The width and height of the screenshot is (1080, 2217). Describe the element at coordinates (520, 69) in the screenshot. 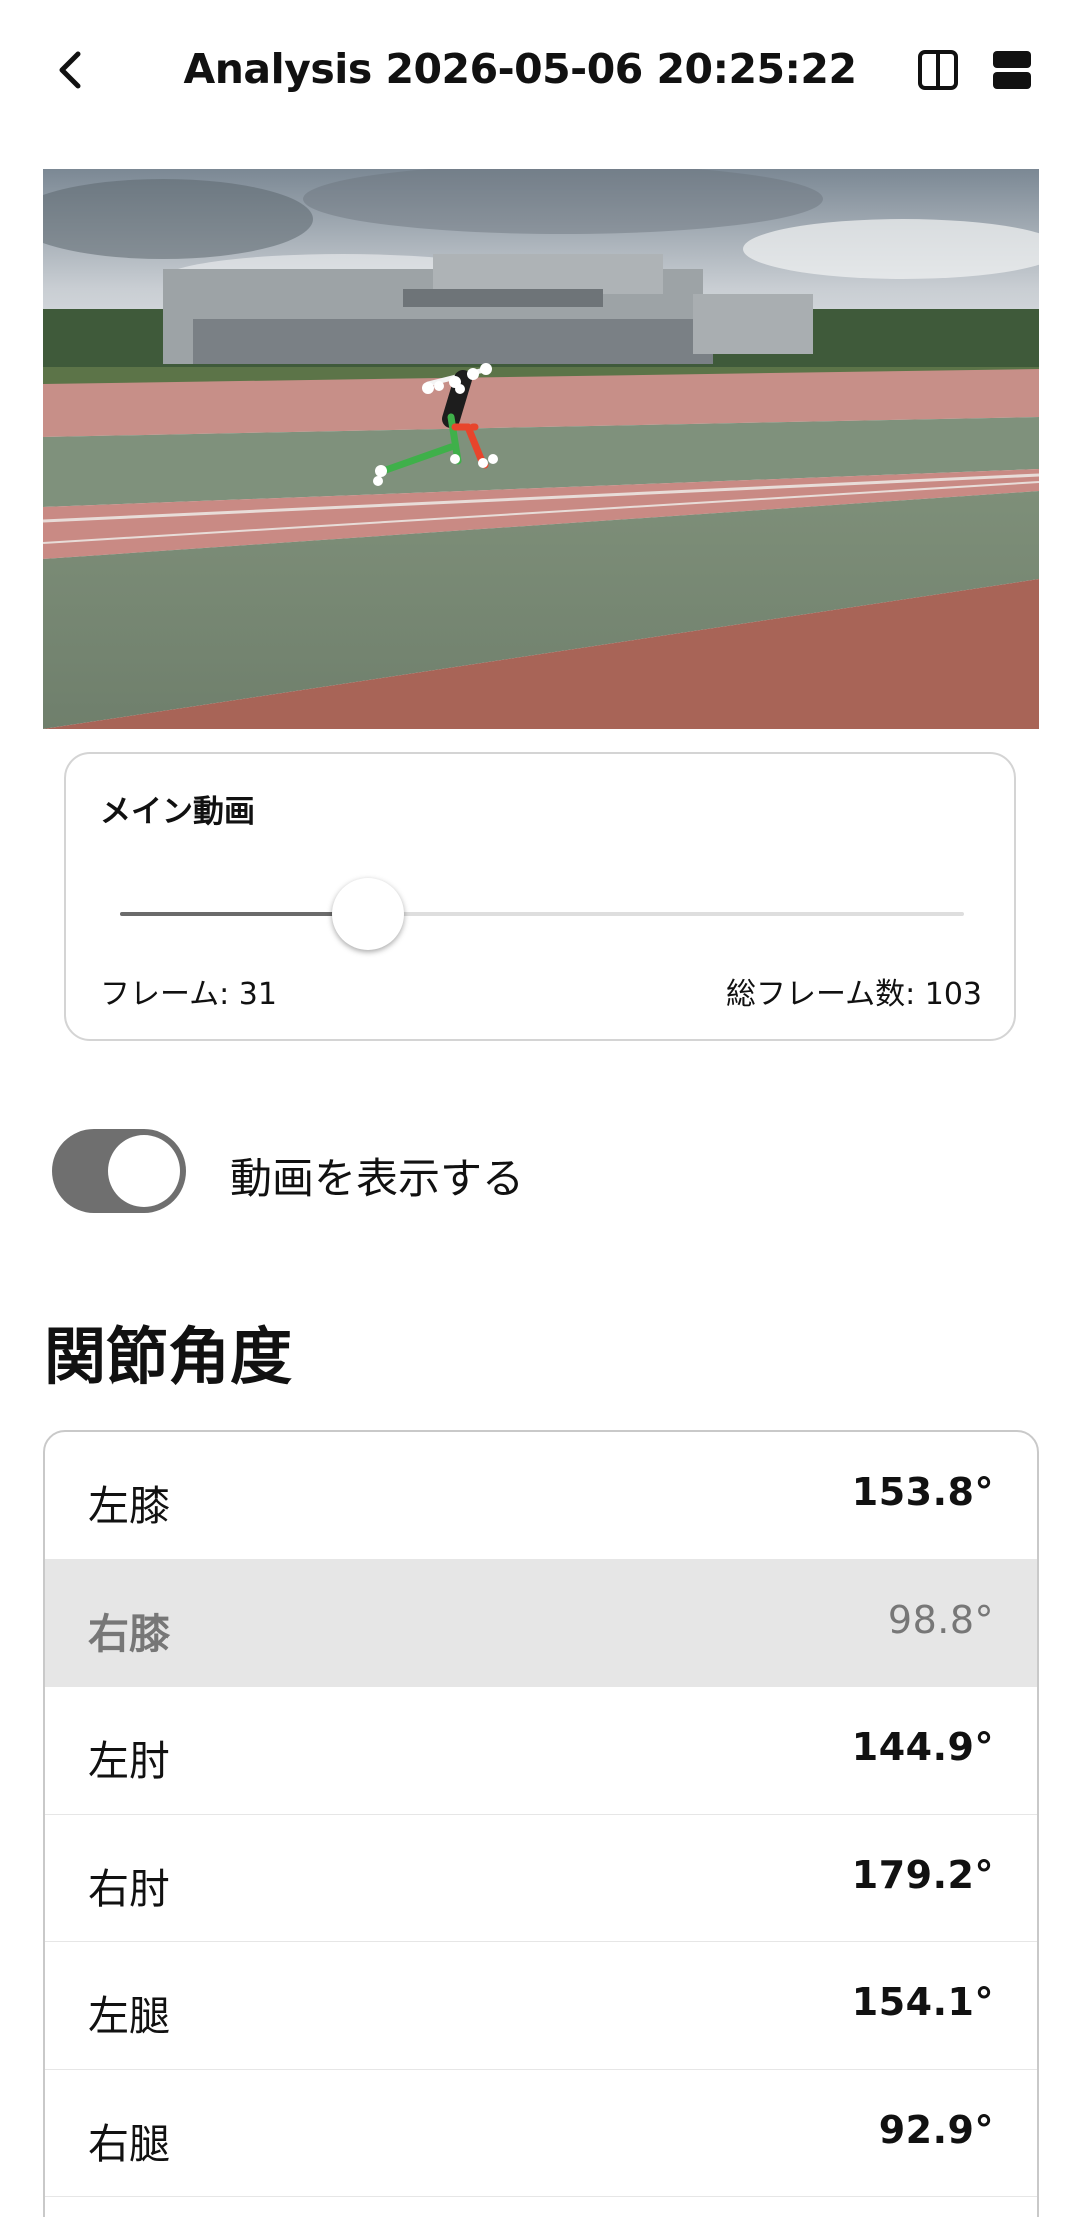

I see `page-title: Analysis 2026-05-06 20:25:22` at that location.